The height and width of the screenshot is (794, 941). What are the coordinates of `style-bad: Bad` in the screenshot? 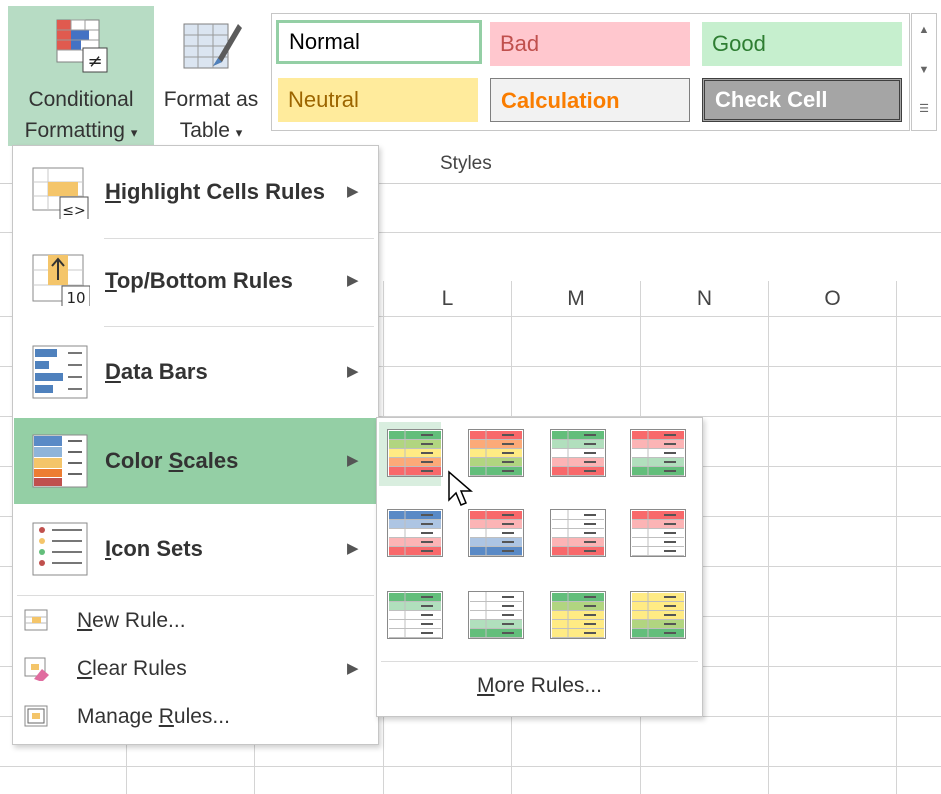 It's located at (590, 44).